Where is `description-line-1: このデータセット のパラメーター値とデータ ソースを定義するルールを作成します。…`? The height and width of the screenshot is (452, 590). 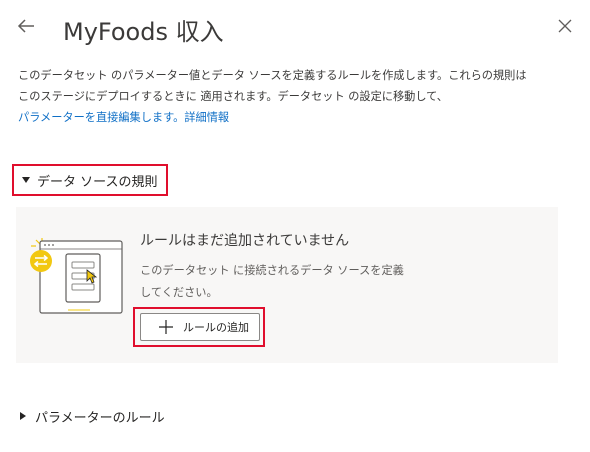 description-line-1: このデータセット のパラメーター値とデータ ソースを定義するルールを作成します。… is located at coordinates (272, 75).